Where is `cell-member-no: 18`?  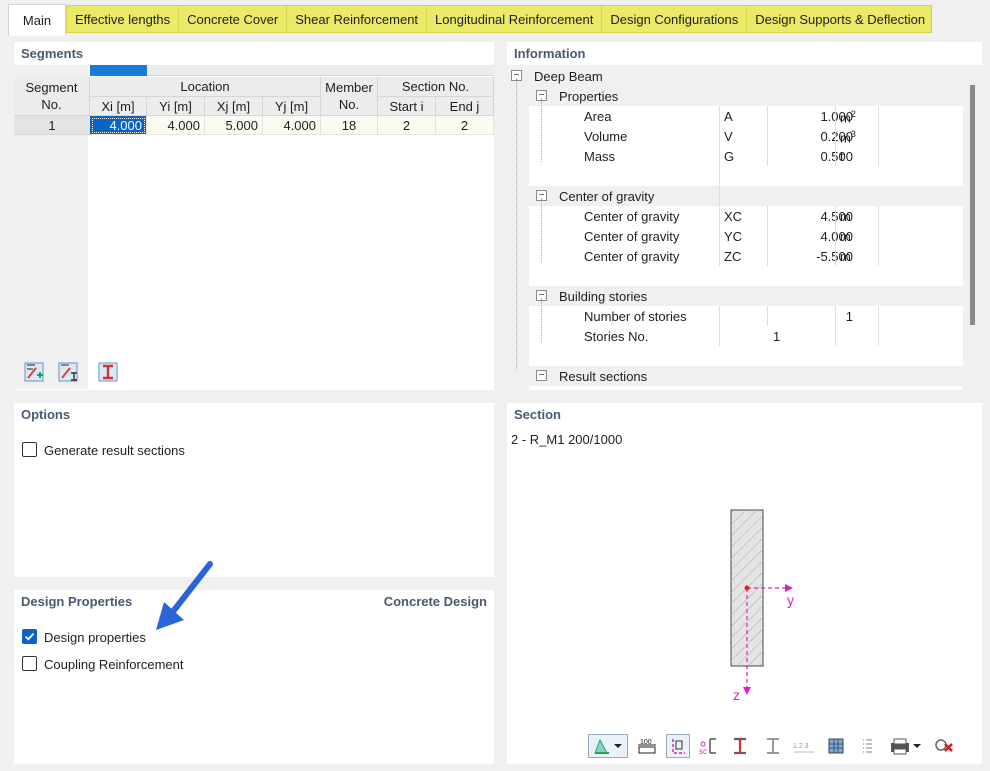 cell-member-no: 18 is located at coordinates (349, 125).